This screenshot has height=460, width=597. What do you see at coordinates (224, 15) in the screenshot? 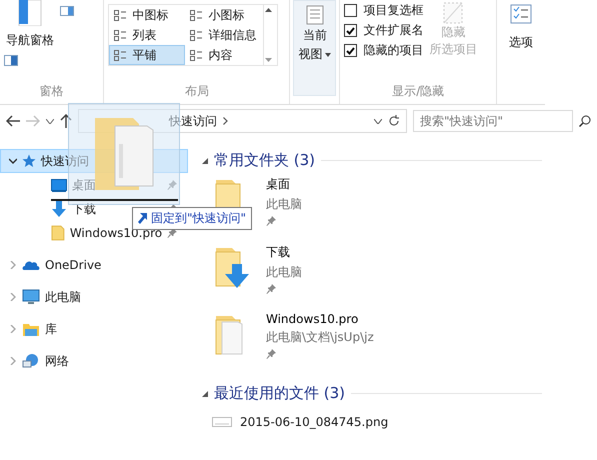
I see `layout-option: 小图标` at bounding box center [224, 15].